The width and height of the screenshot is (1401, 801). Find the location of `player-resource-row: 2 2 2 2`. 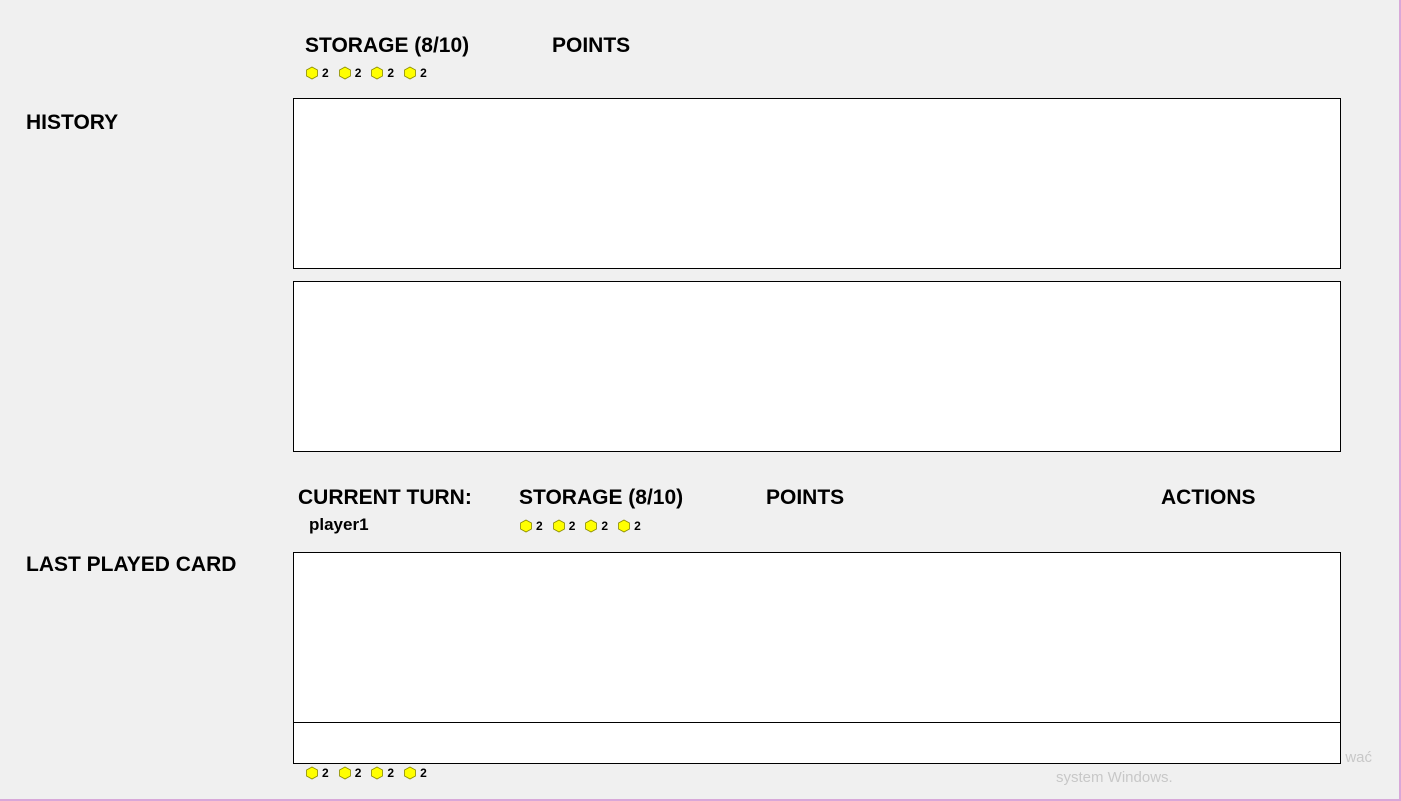

player-resource-row: 2 2 2 2 is located at coordinates (584, 526).